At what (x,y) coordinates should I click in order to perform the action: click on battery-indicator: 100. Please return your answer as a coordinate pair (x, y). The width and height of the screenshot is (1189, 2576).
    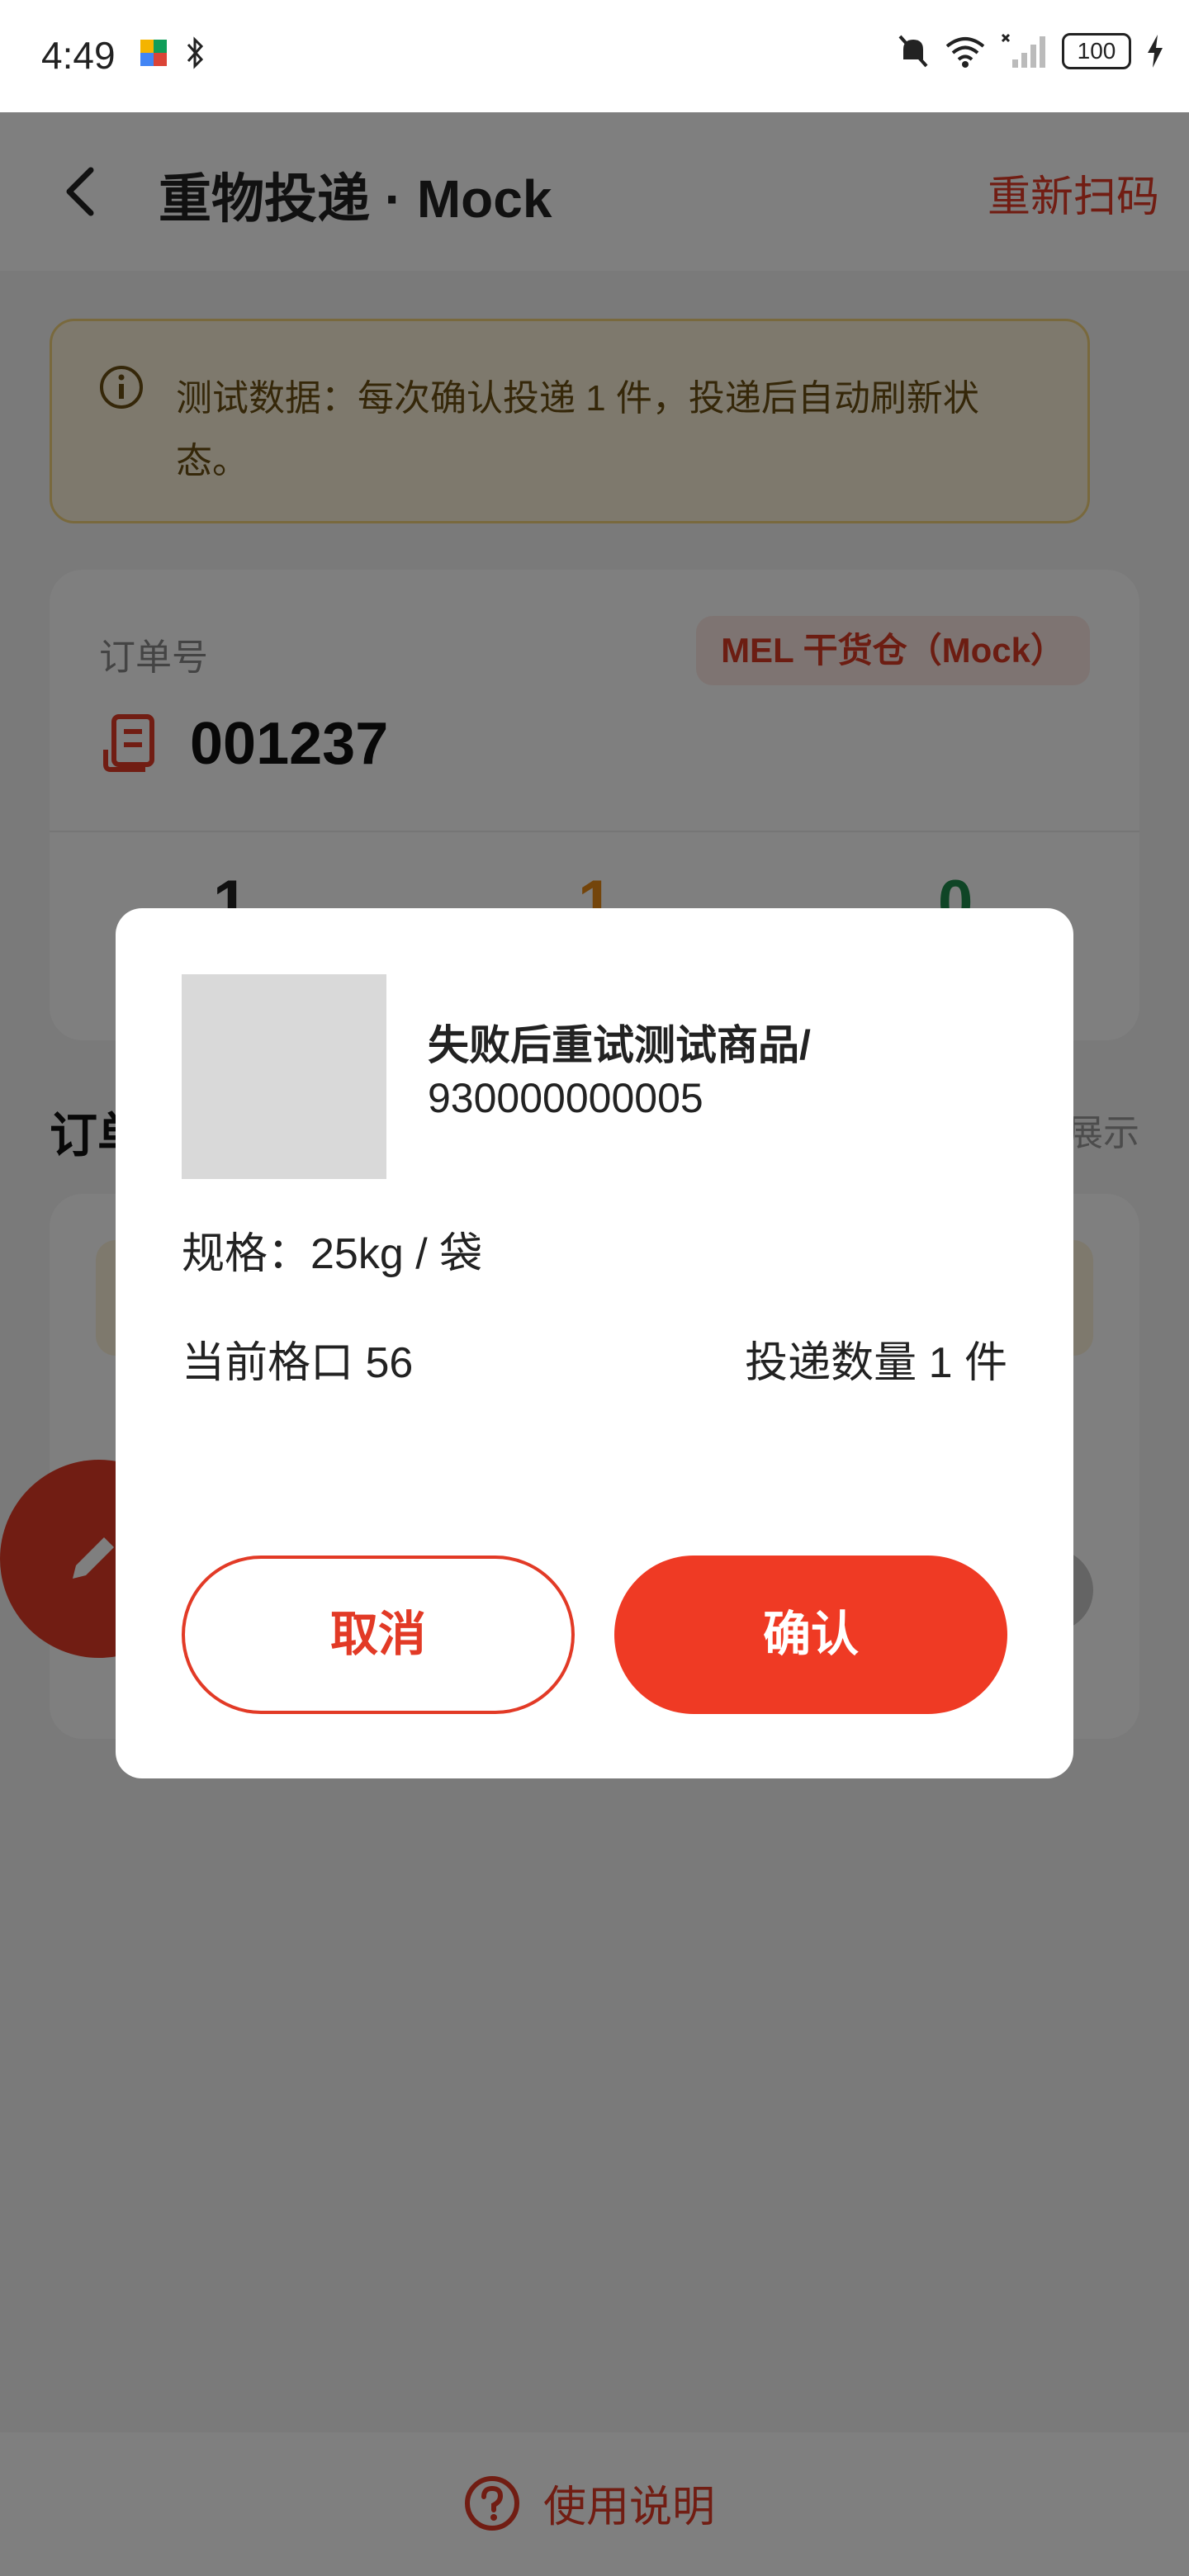
    Looking at the image, I should click on (1096, 51).